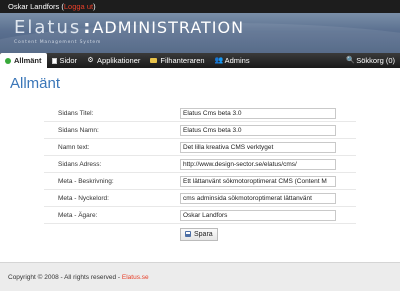 This screenshot has width=400, height=292. Describe the element at coordinates (237, 60) in the screenshot. I see `tab-label: Admins` at that location.